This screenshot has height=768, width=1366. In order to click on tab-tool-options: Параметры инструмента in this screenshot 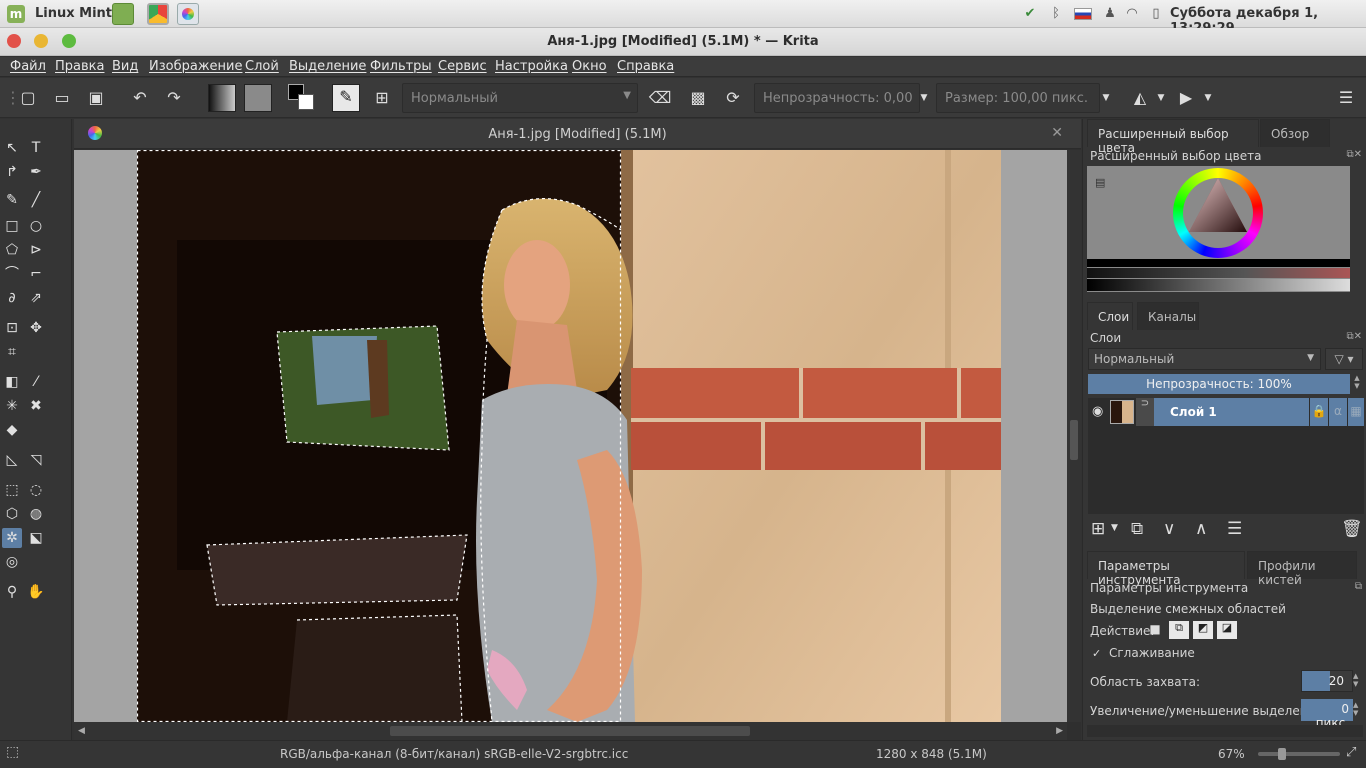, I will do `click(1166, 569)`.